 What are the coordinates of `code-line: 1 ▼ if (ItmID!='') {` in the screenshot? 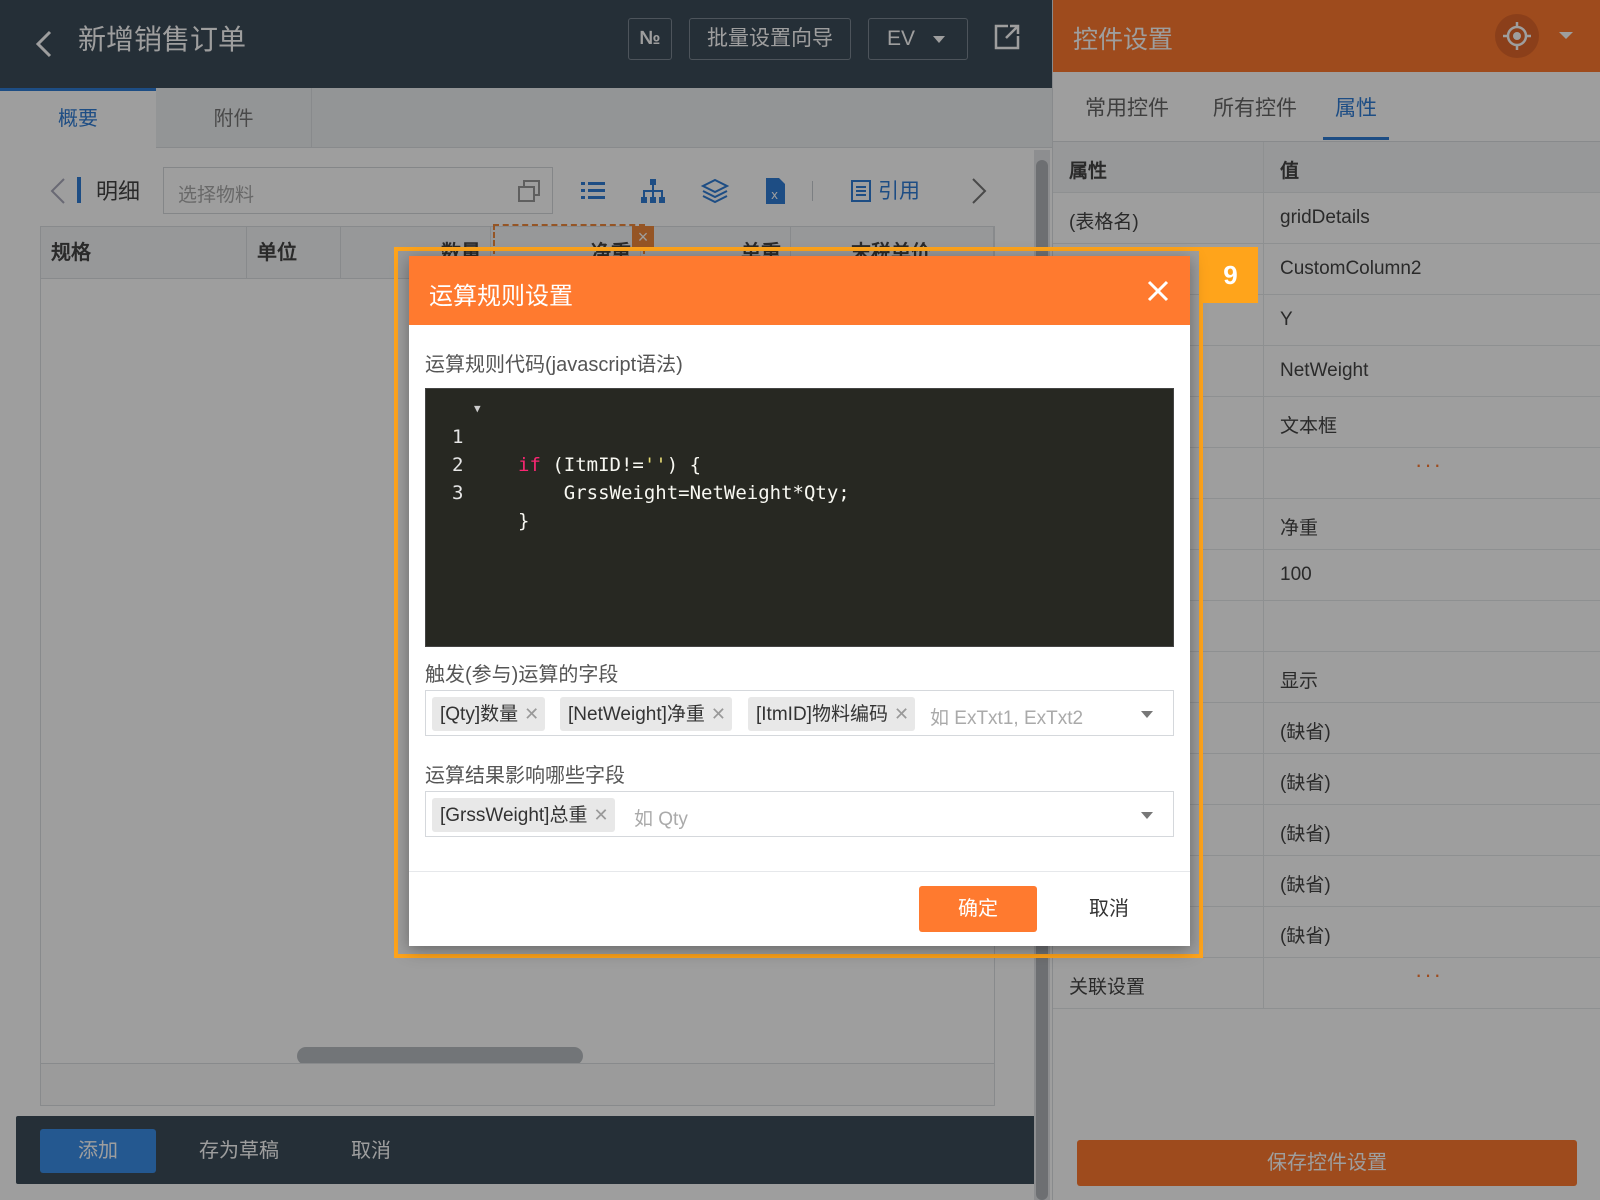 It's located at (800, 435).